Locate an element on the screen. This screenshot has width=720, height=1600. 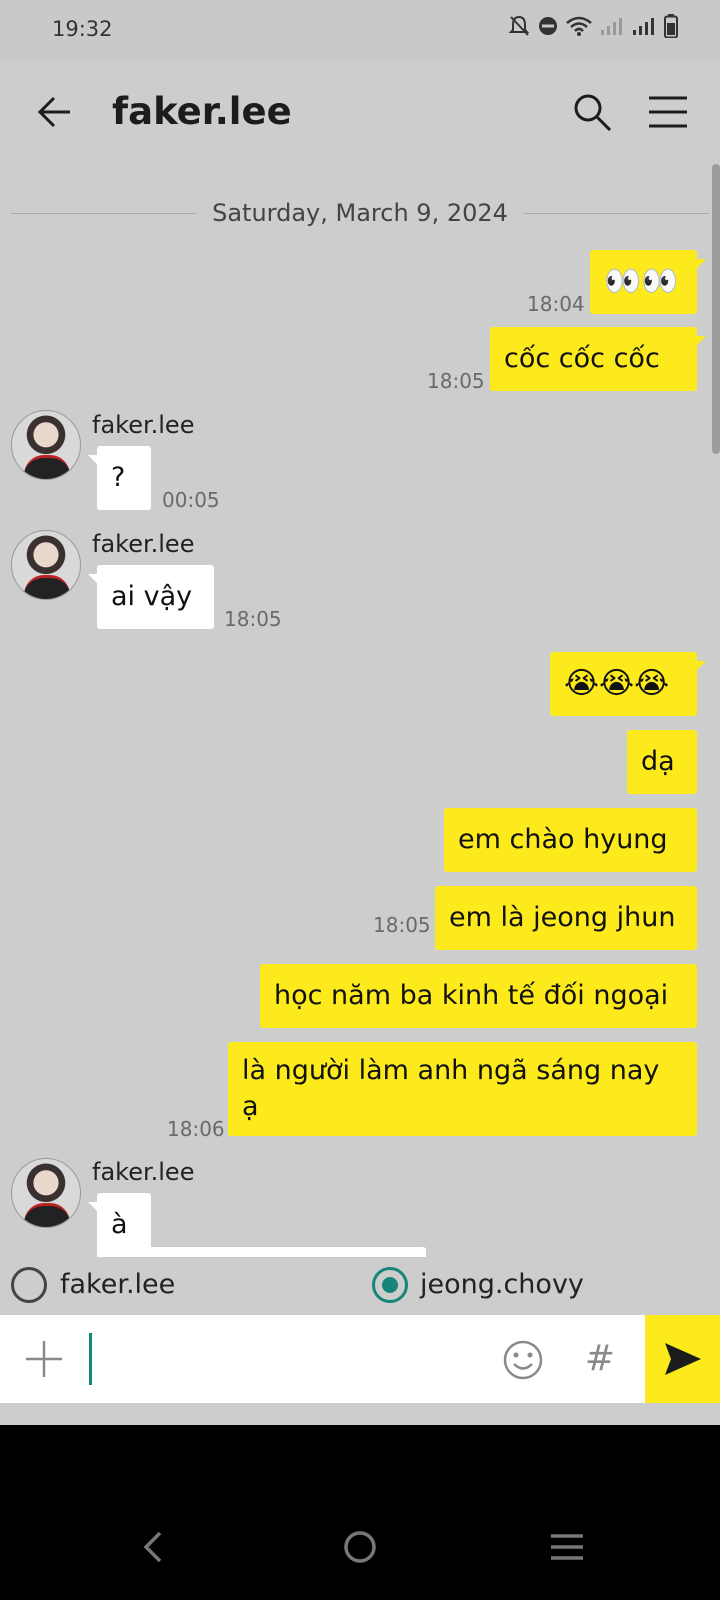
system-nav-bar is located at coordinates (360, 1512).